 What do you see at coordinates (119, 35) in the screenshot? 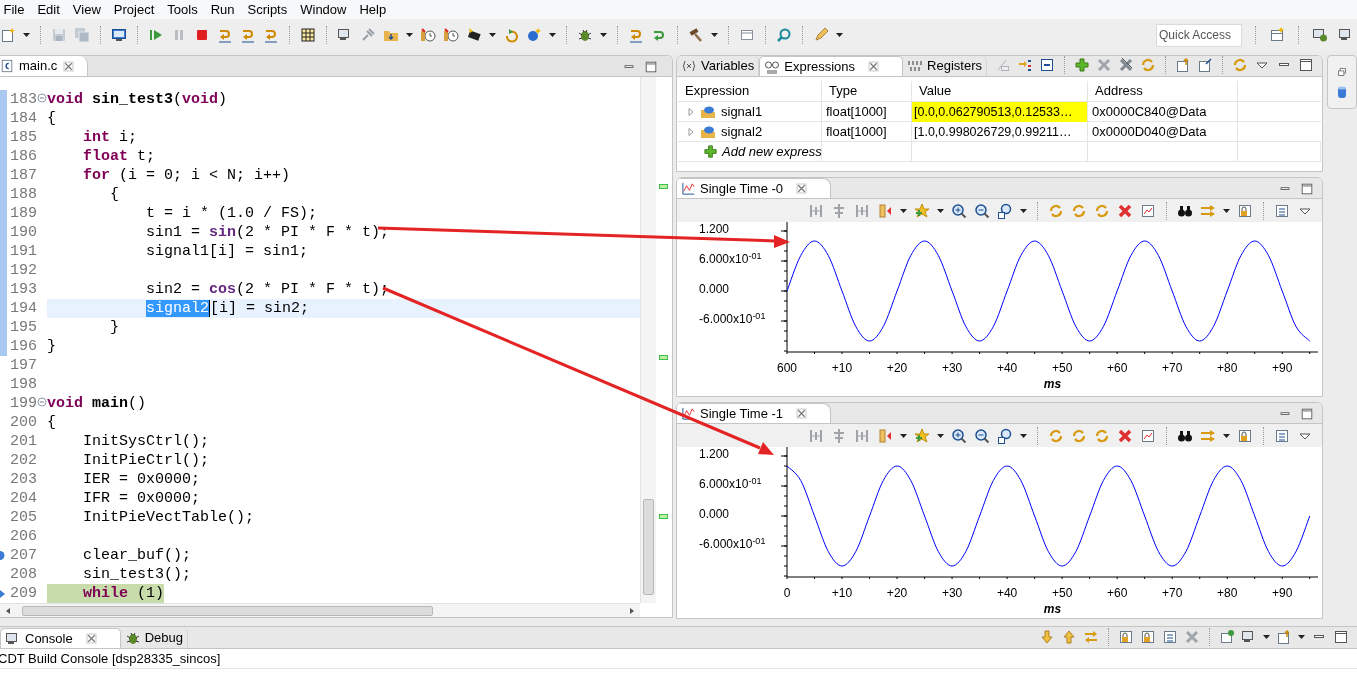
I see `monitor-icon` at bounding box center [119, 35].